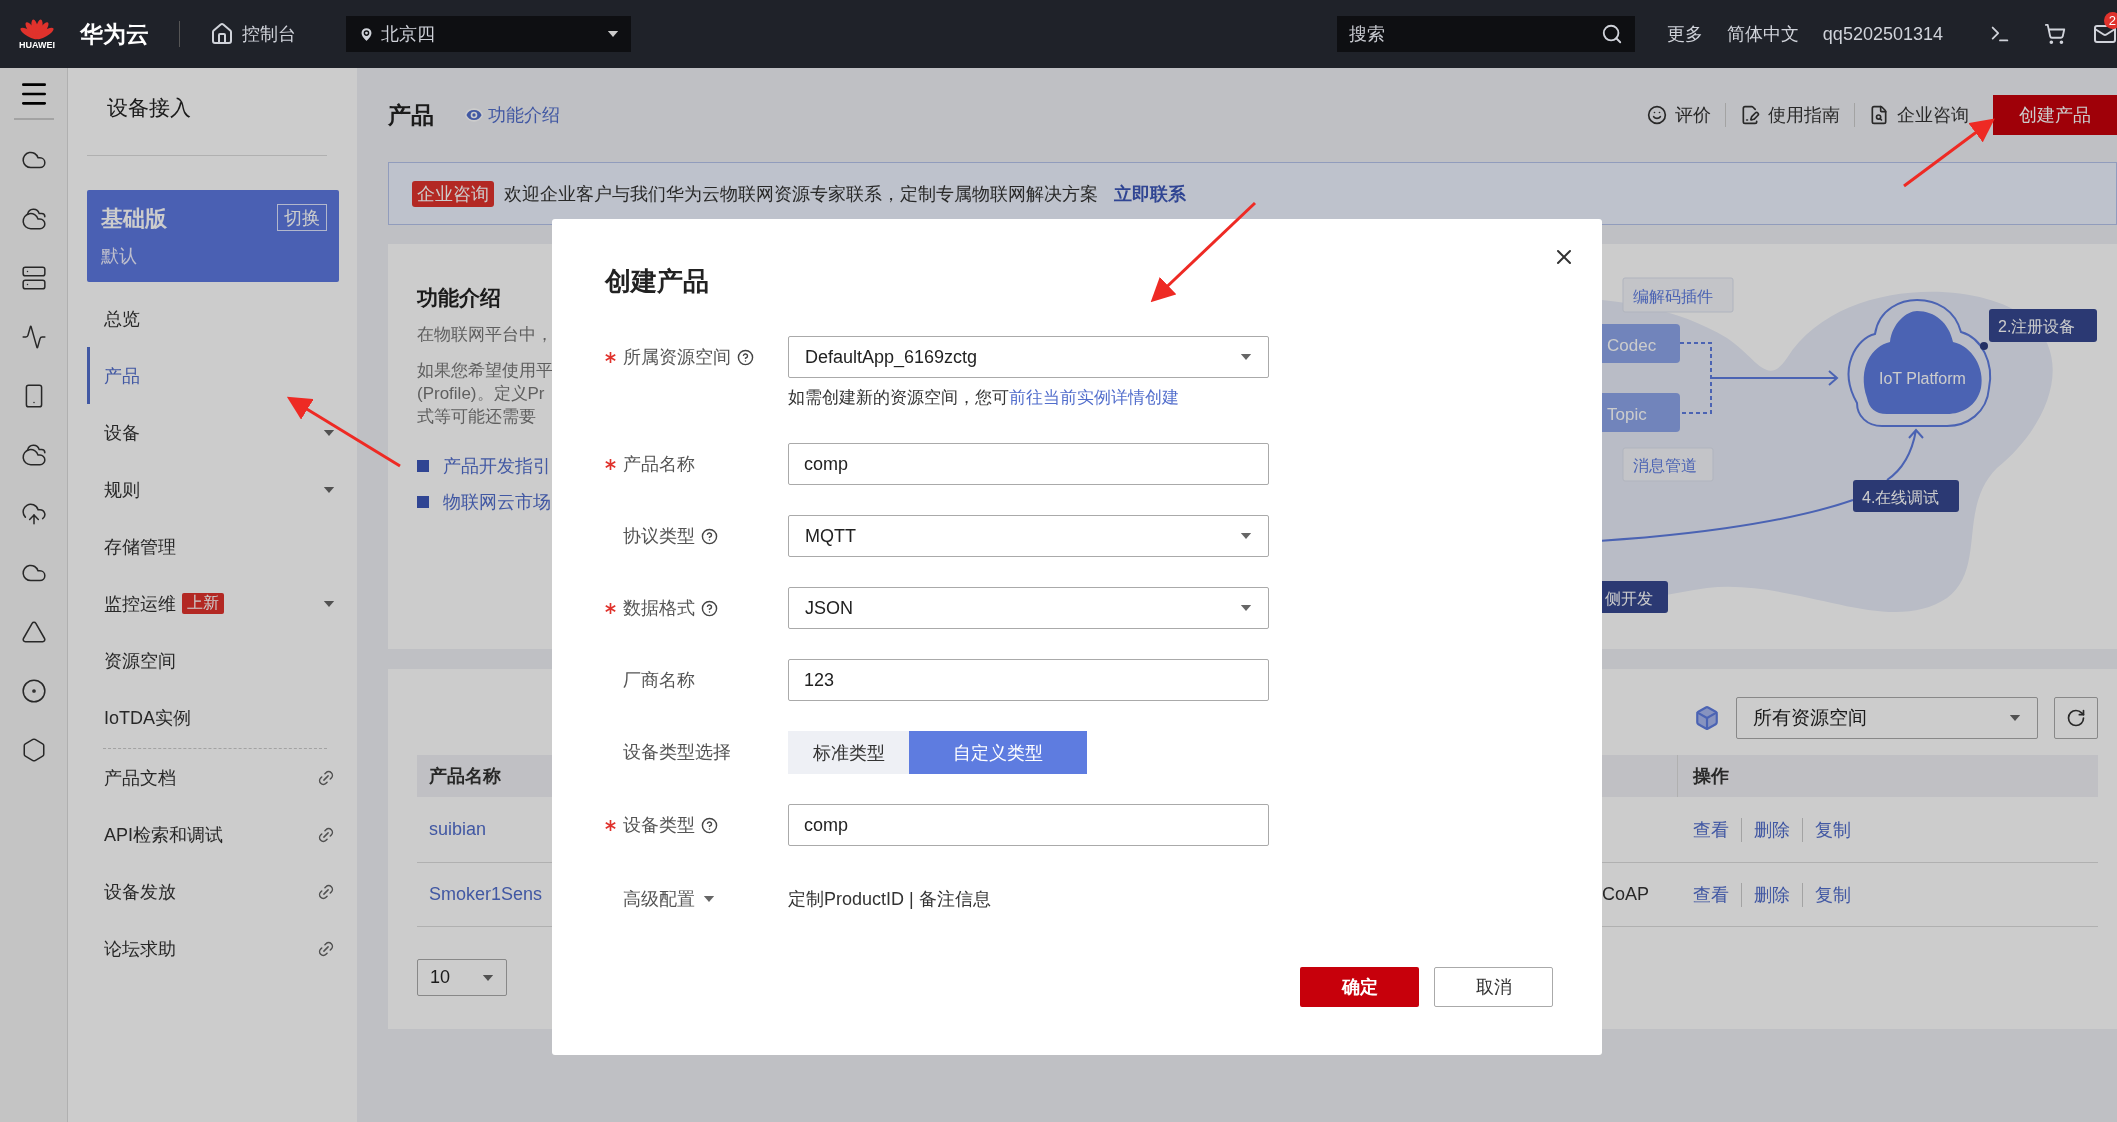 The width and height of the screenshot is (2117, 1122). What do you see at coordinates (1673, 296) in the screenshot?
I see `diagram-label: 编解码插件` at bounding box center [1673, 296].